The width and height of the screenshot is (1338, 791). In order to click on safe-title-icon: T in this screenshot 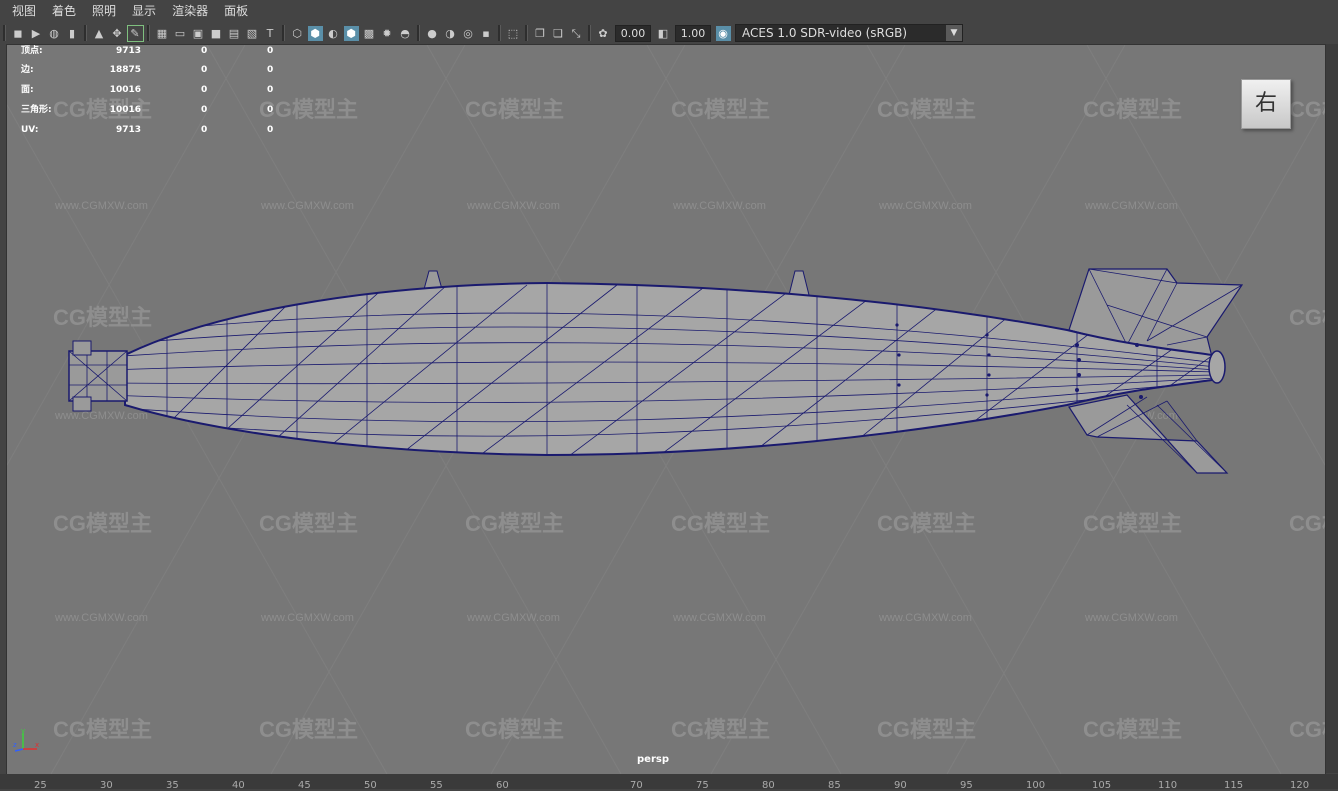, I will do `click(270, 33)`.